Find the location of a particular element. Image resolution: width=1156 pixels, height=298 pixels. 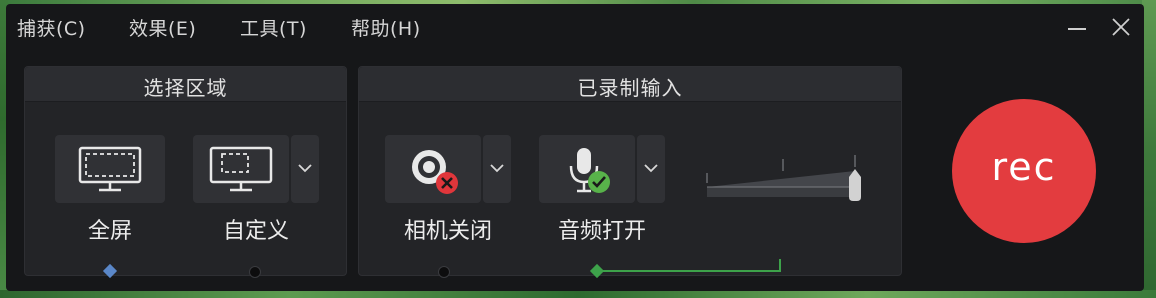

minimize-icon is located at coordinates (1077, 29).